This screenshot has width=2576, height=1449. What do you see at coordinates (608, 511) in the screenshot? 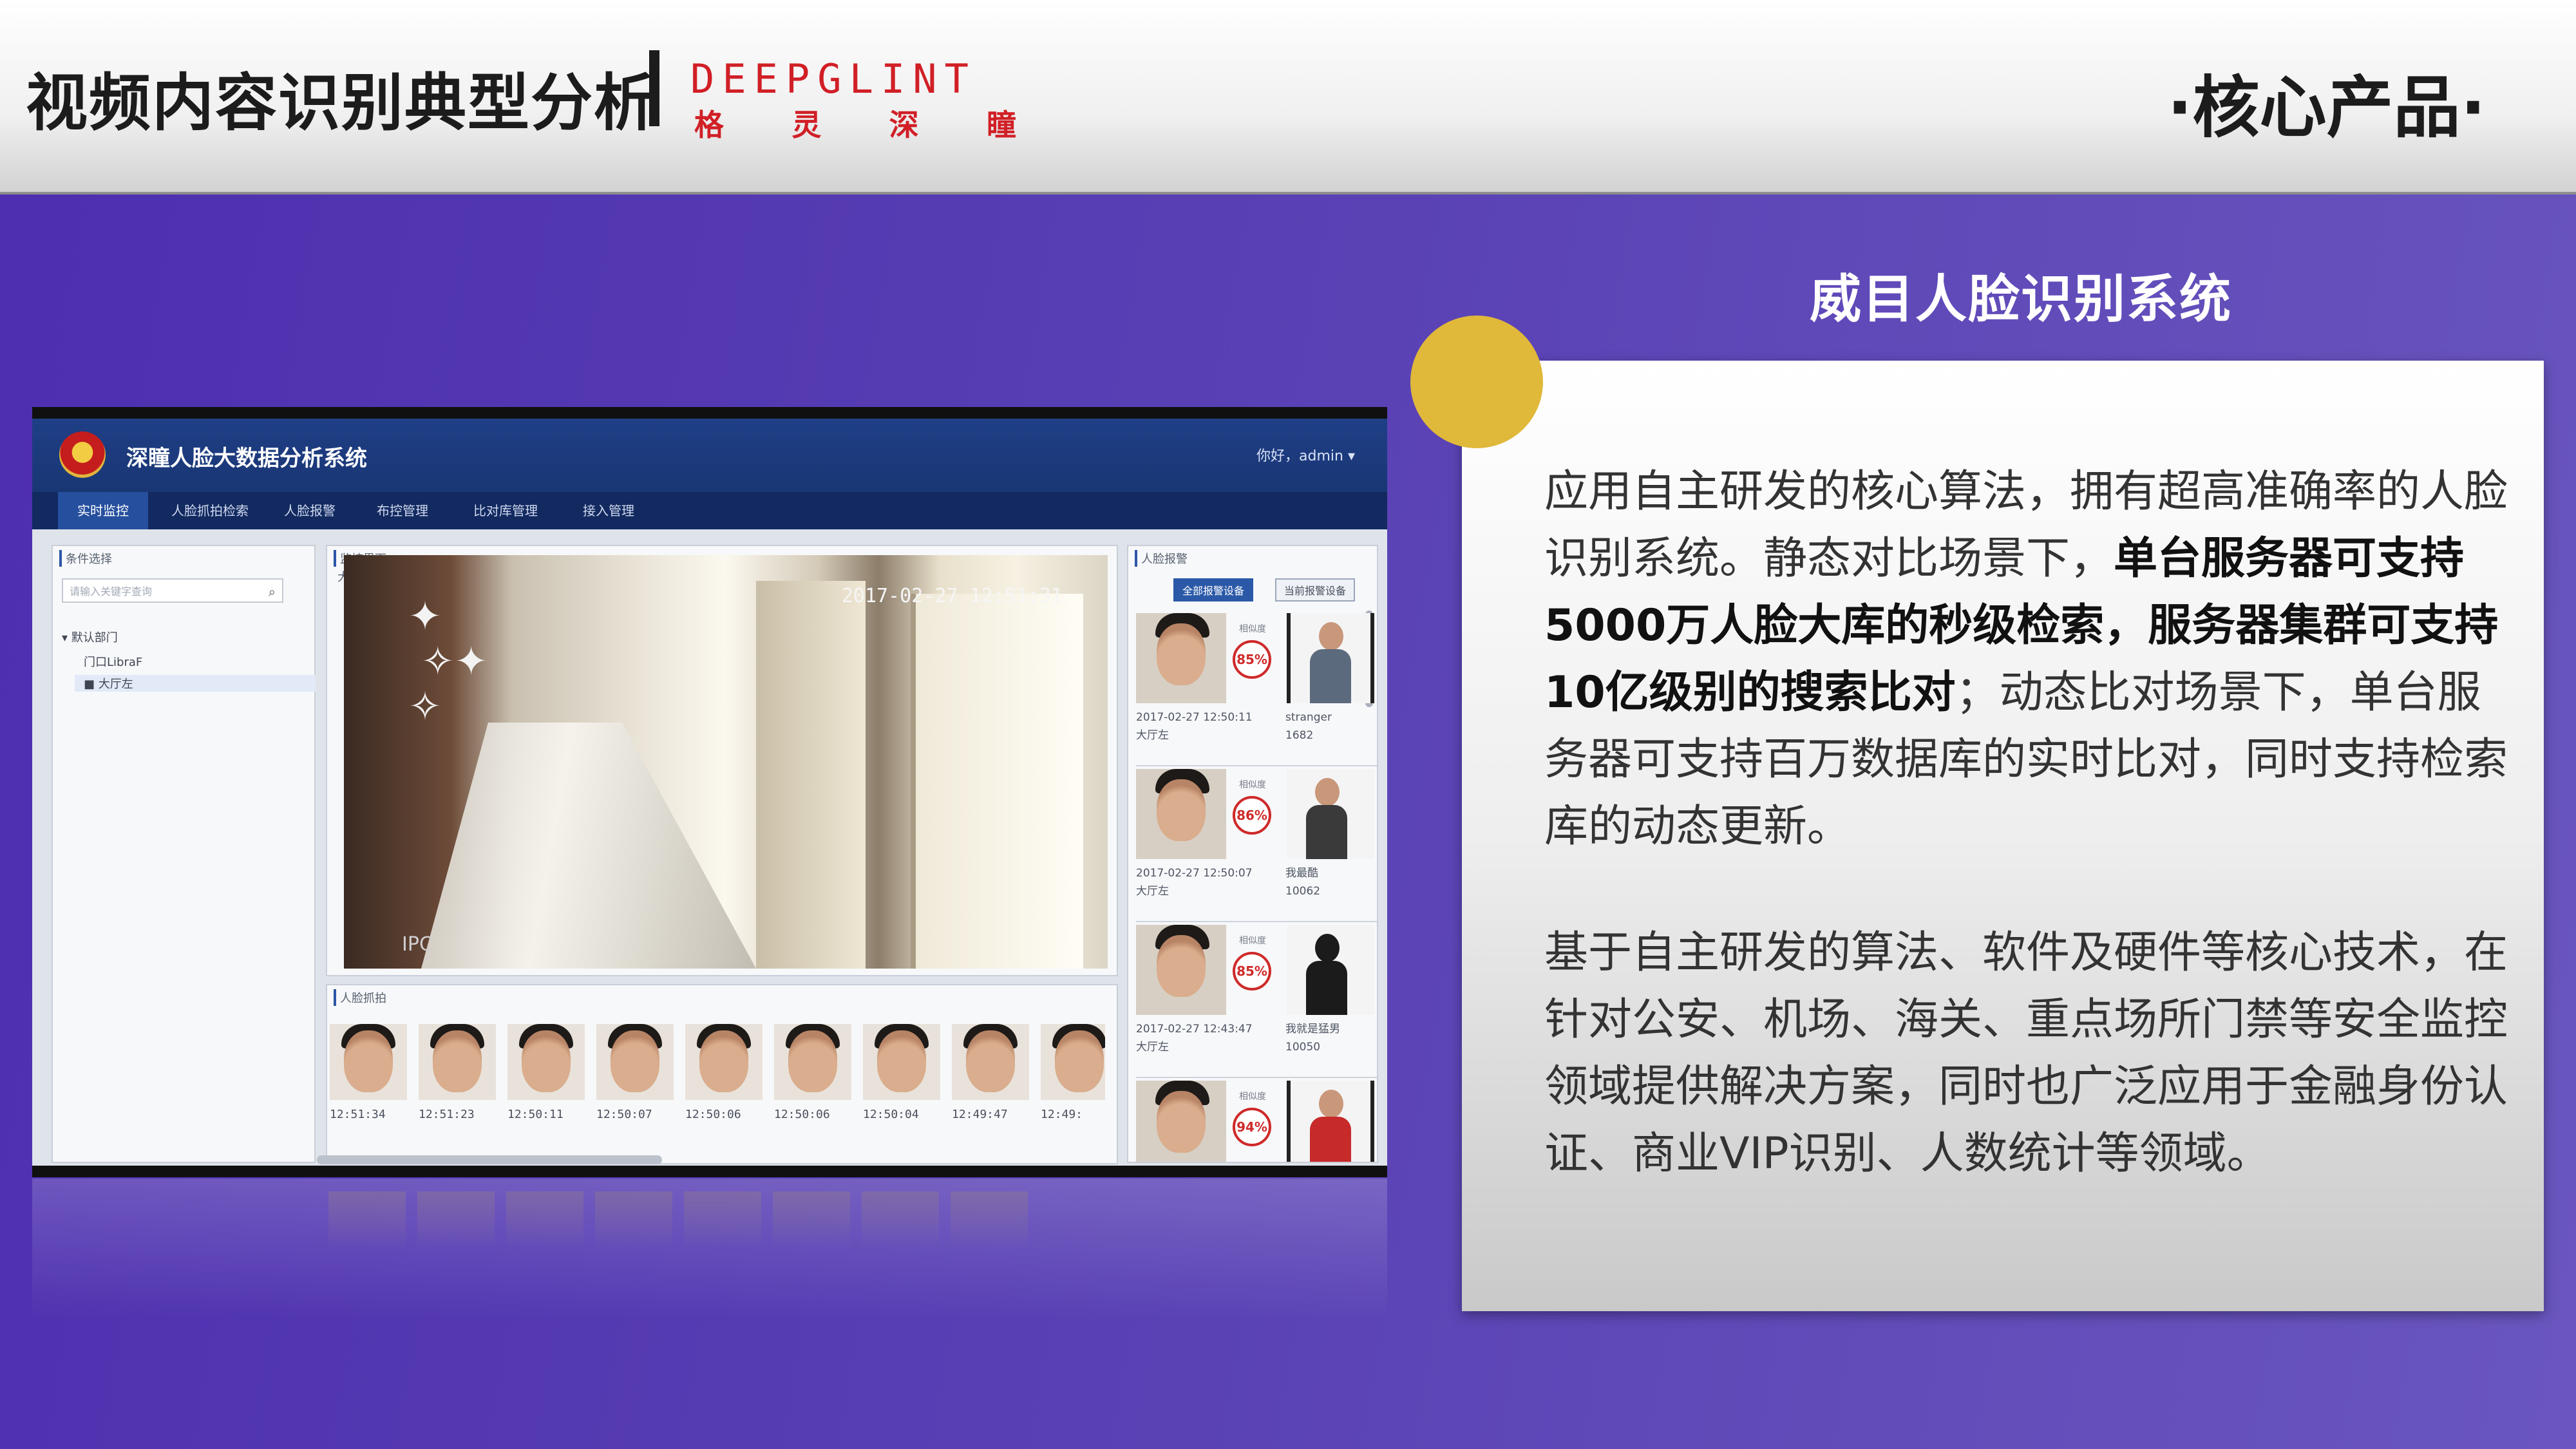
I see `tab-access: 接入管理` at bounding box center [608, 511].